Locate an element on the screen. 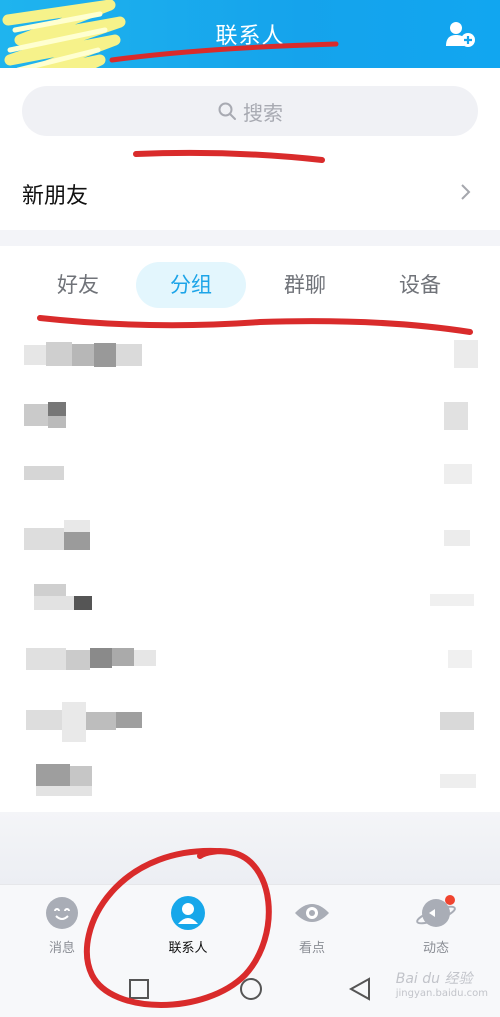 This screenshot has width=500, height=1017. nav-label: 动态 is located at coordinates (435, 948).